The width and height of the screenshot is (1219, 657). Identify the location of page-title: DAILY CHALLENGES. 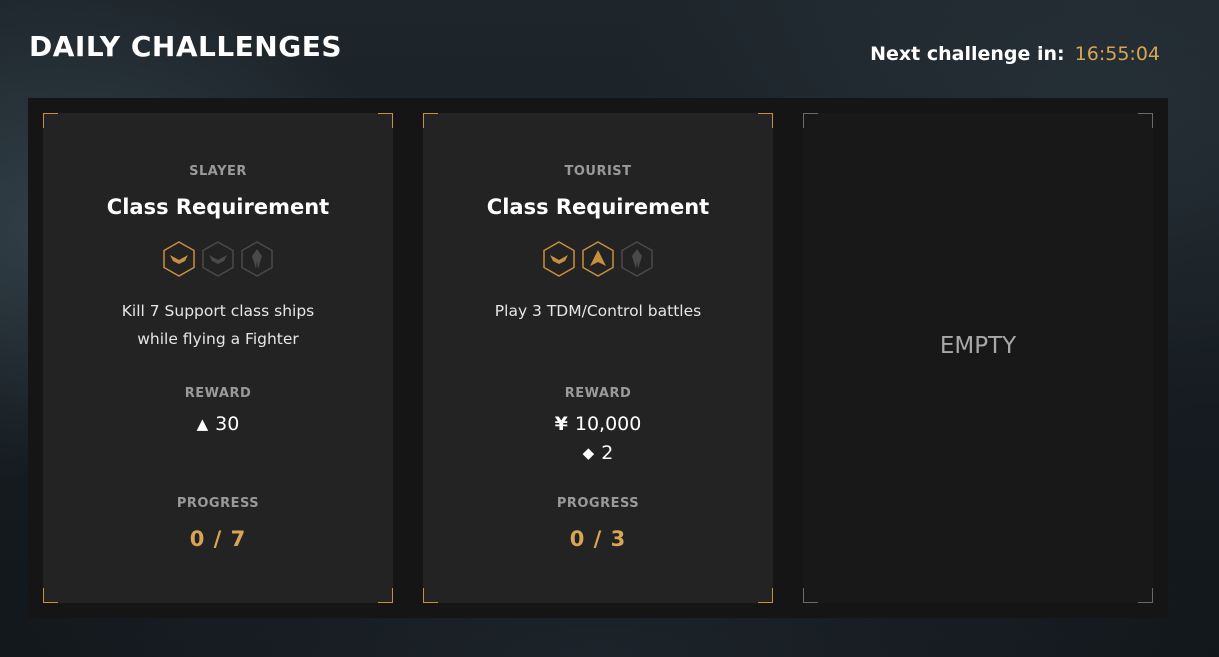
(186, 46).